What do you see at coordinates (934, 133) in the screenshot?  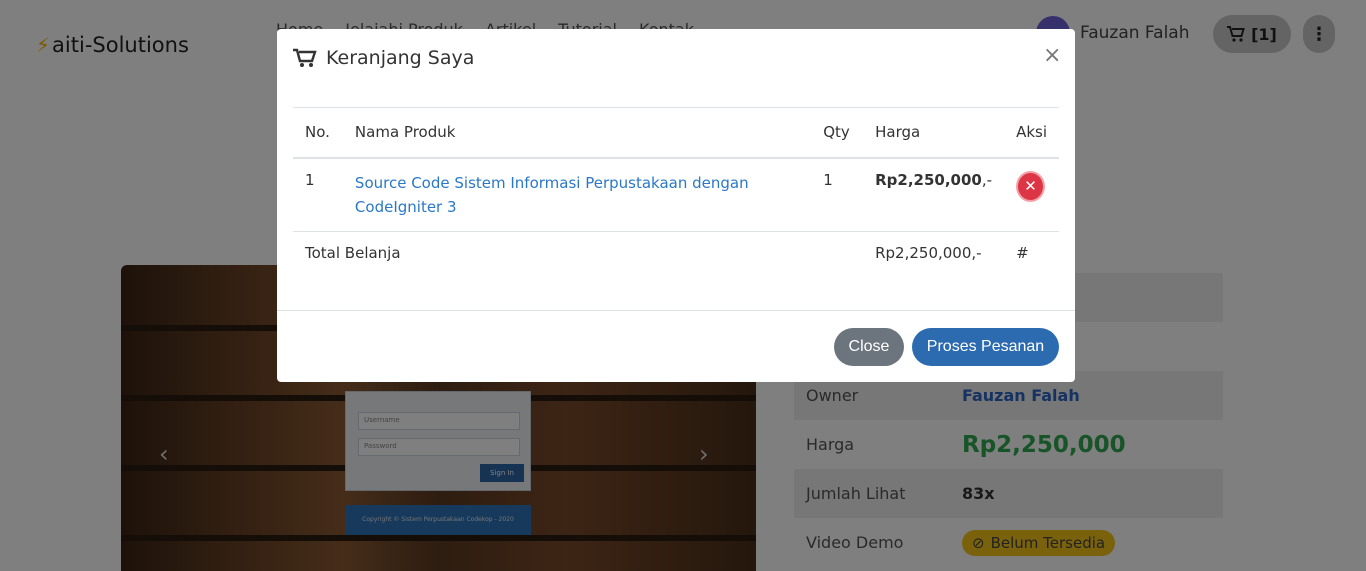 I see `col-header-price: Harga` at bounding box center [934, 133].